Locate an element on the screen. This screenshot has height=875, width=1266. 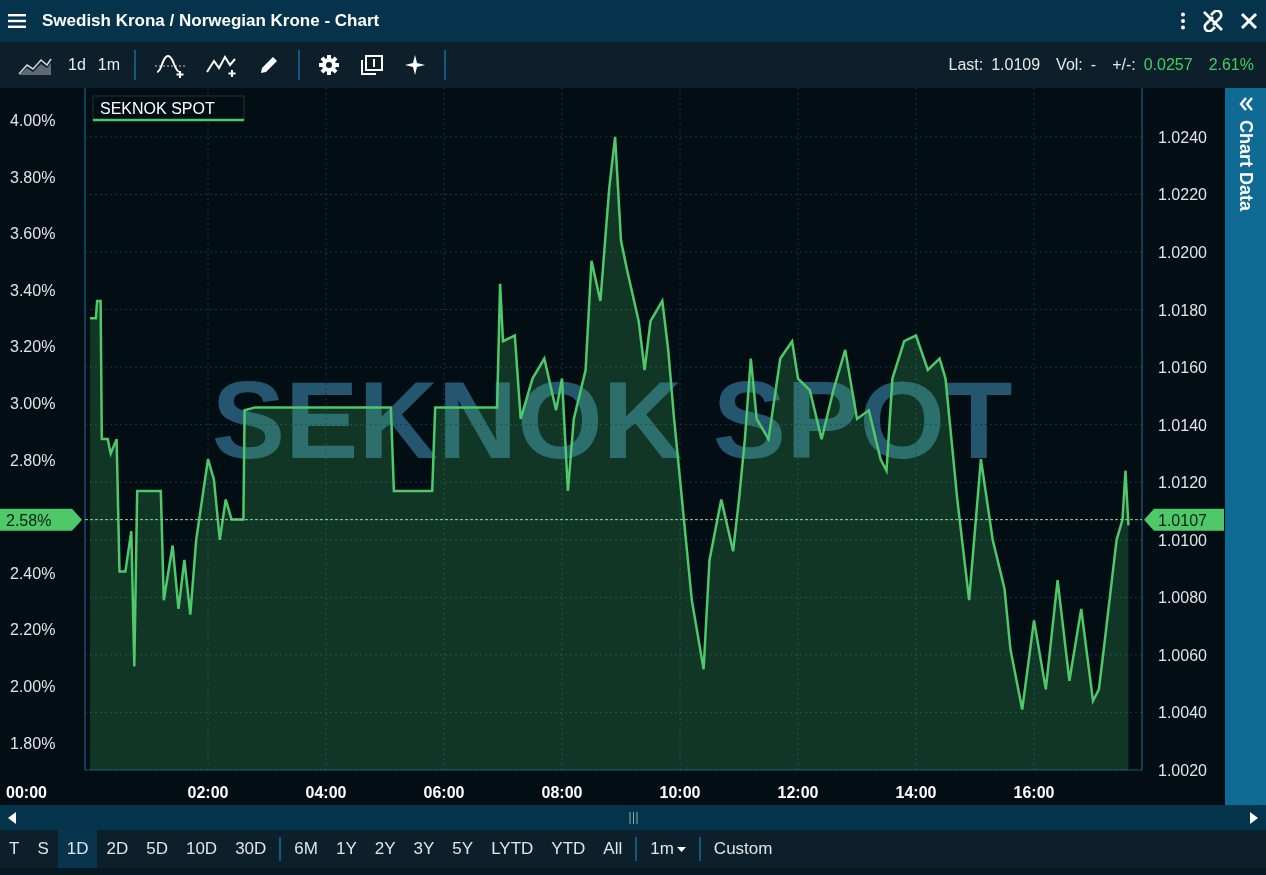
range-button: YTD is located at coordinates (568, 849).